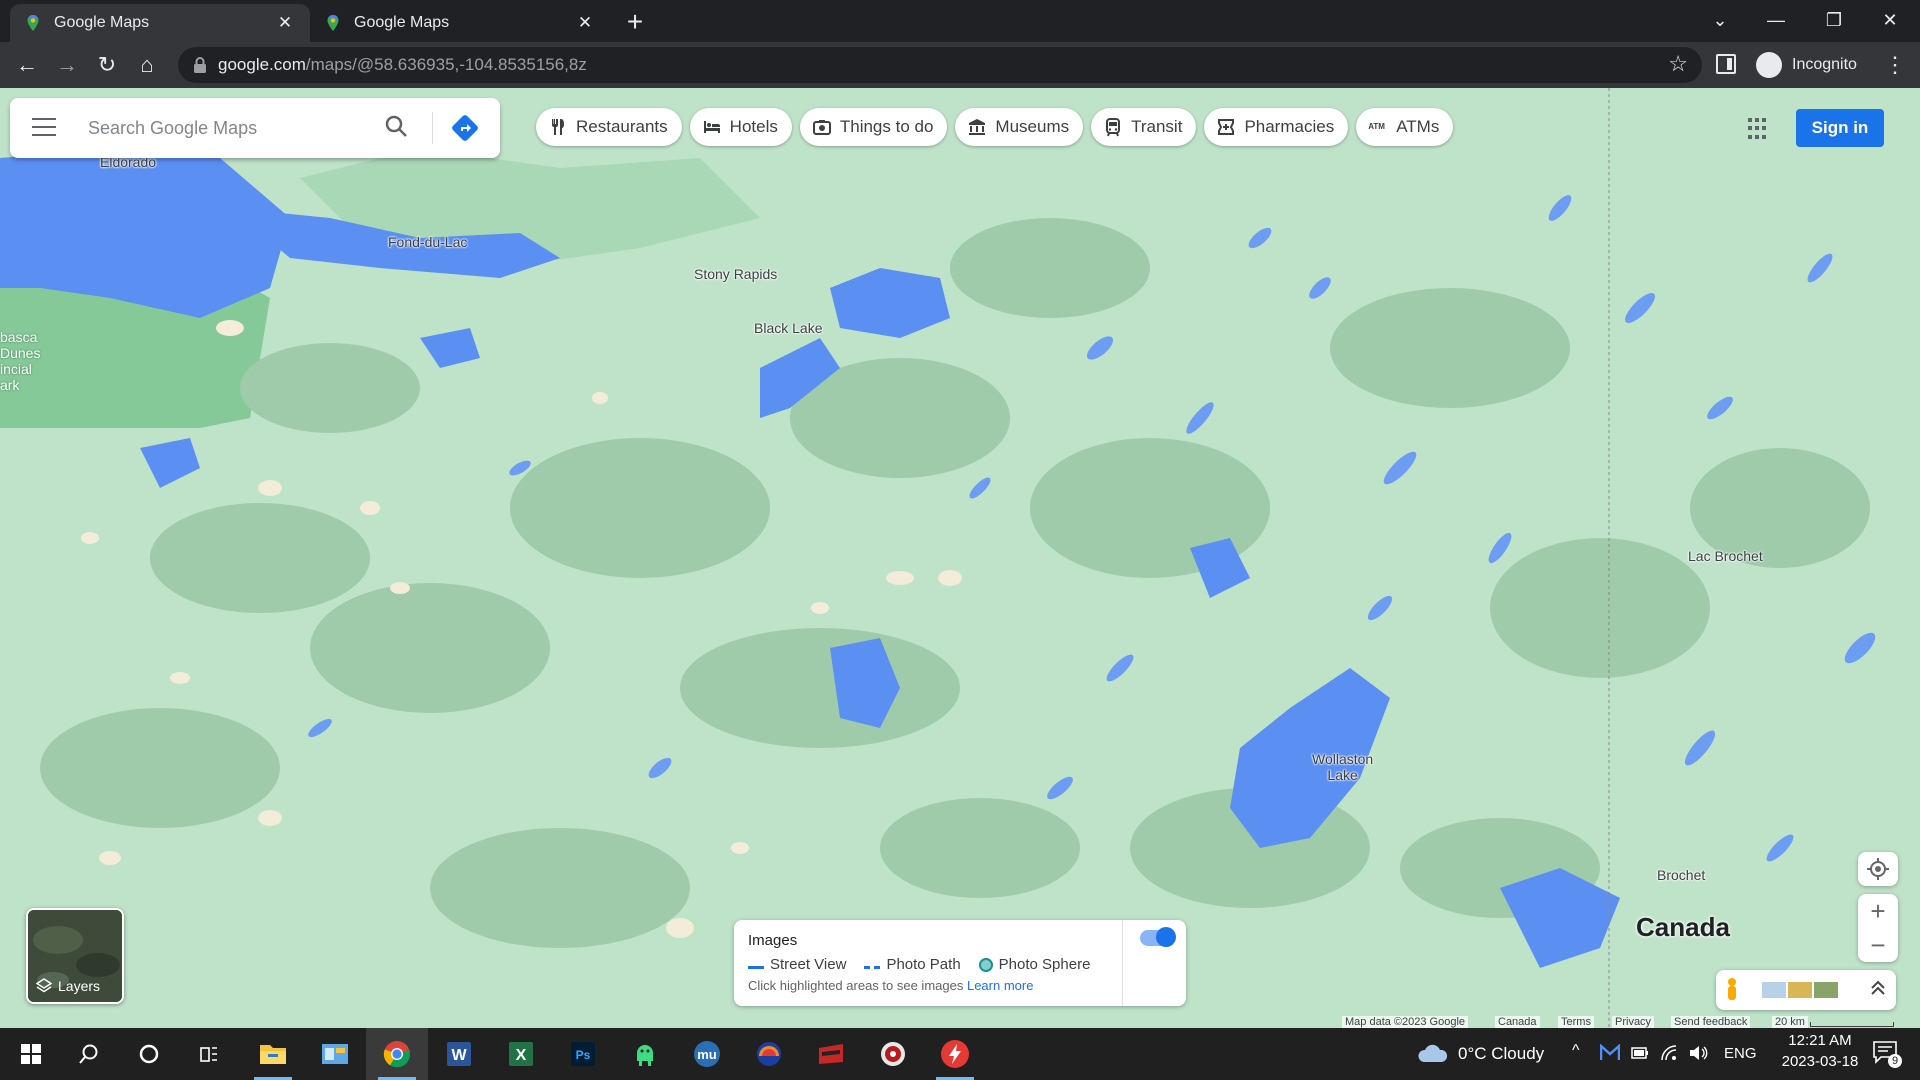  Describe the element at coordinates (735, 274) in the screenshot. I see `place-label: Stony Rapids` at that location.